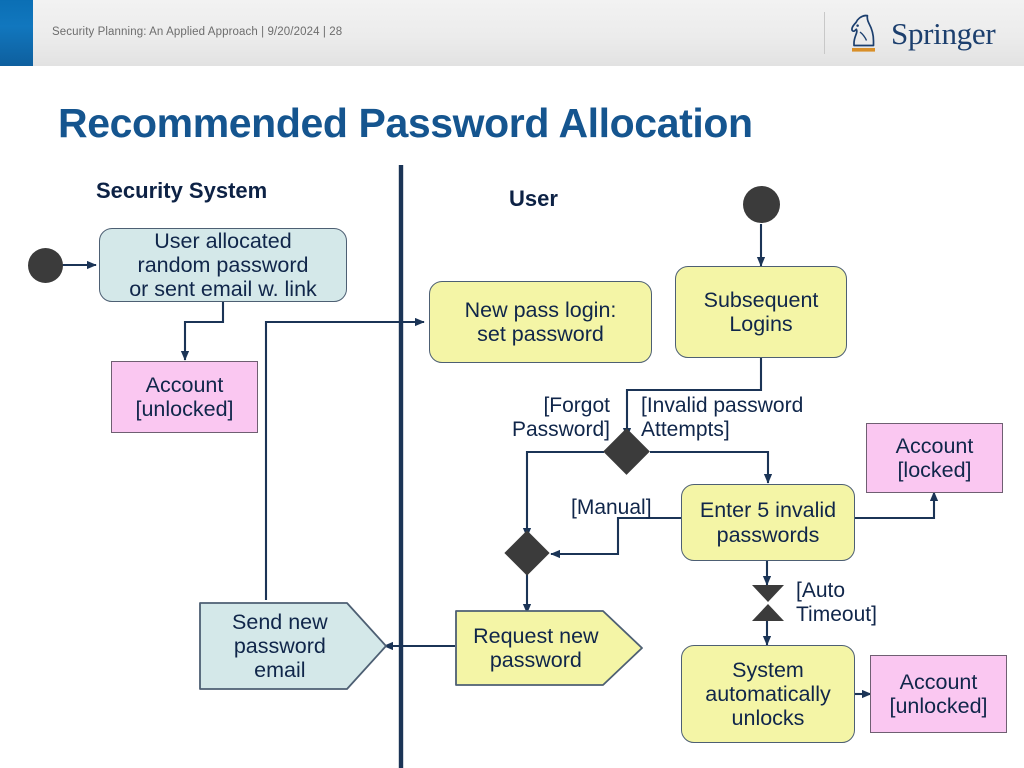 This screenshot has width=1024, height=768. What do you see at coordinates (938, 694) in the screenshot?
I see `state-account-unlocked-after-timeout: Account [unlocked]` at bounding box center [938, 694].